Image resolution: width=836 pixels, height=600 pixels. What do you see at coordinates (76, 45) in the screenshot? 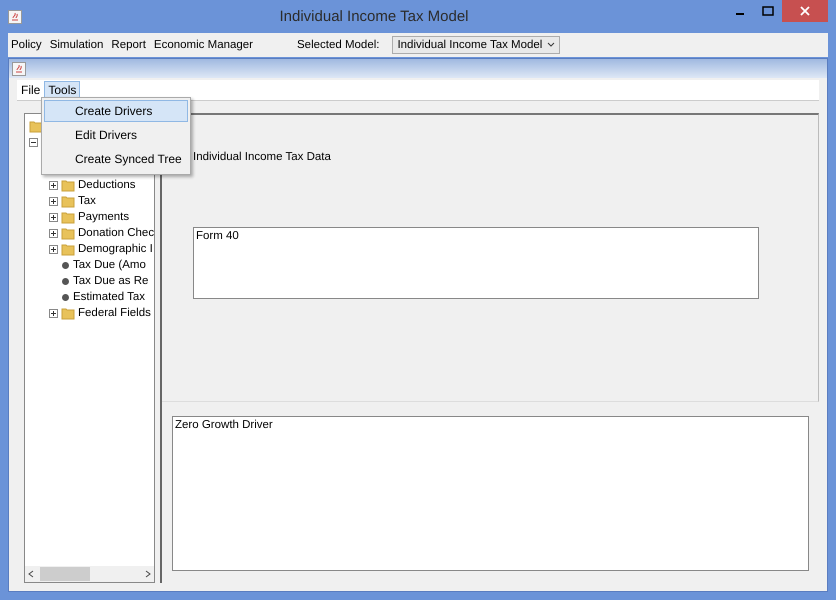
I see `menu-item: Simulation` at bounding box center [76, 45].